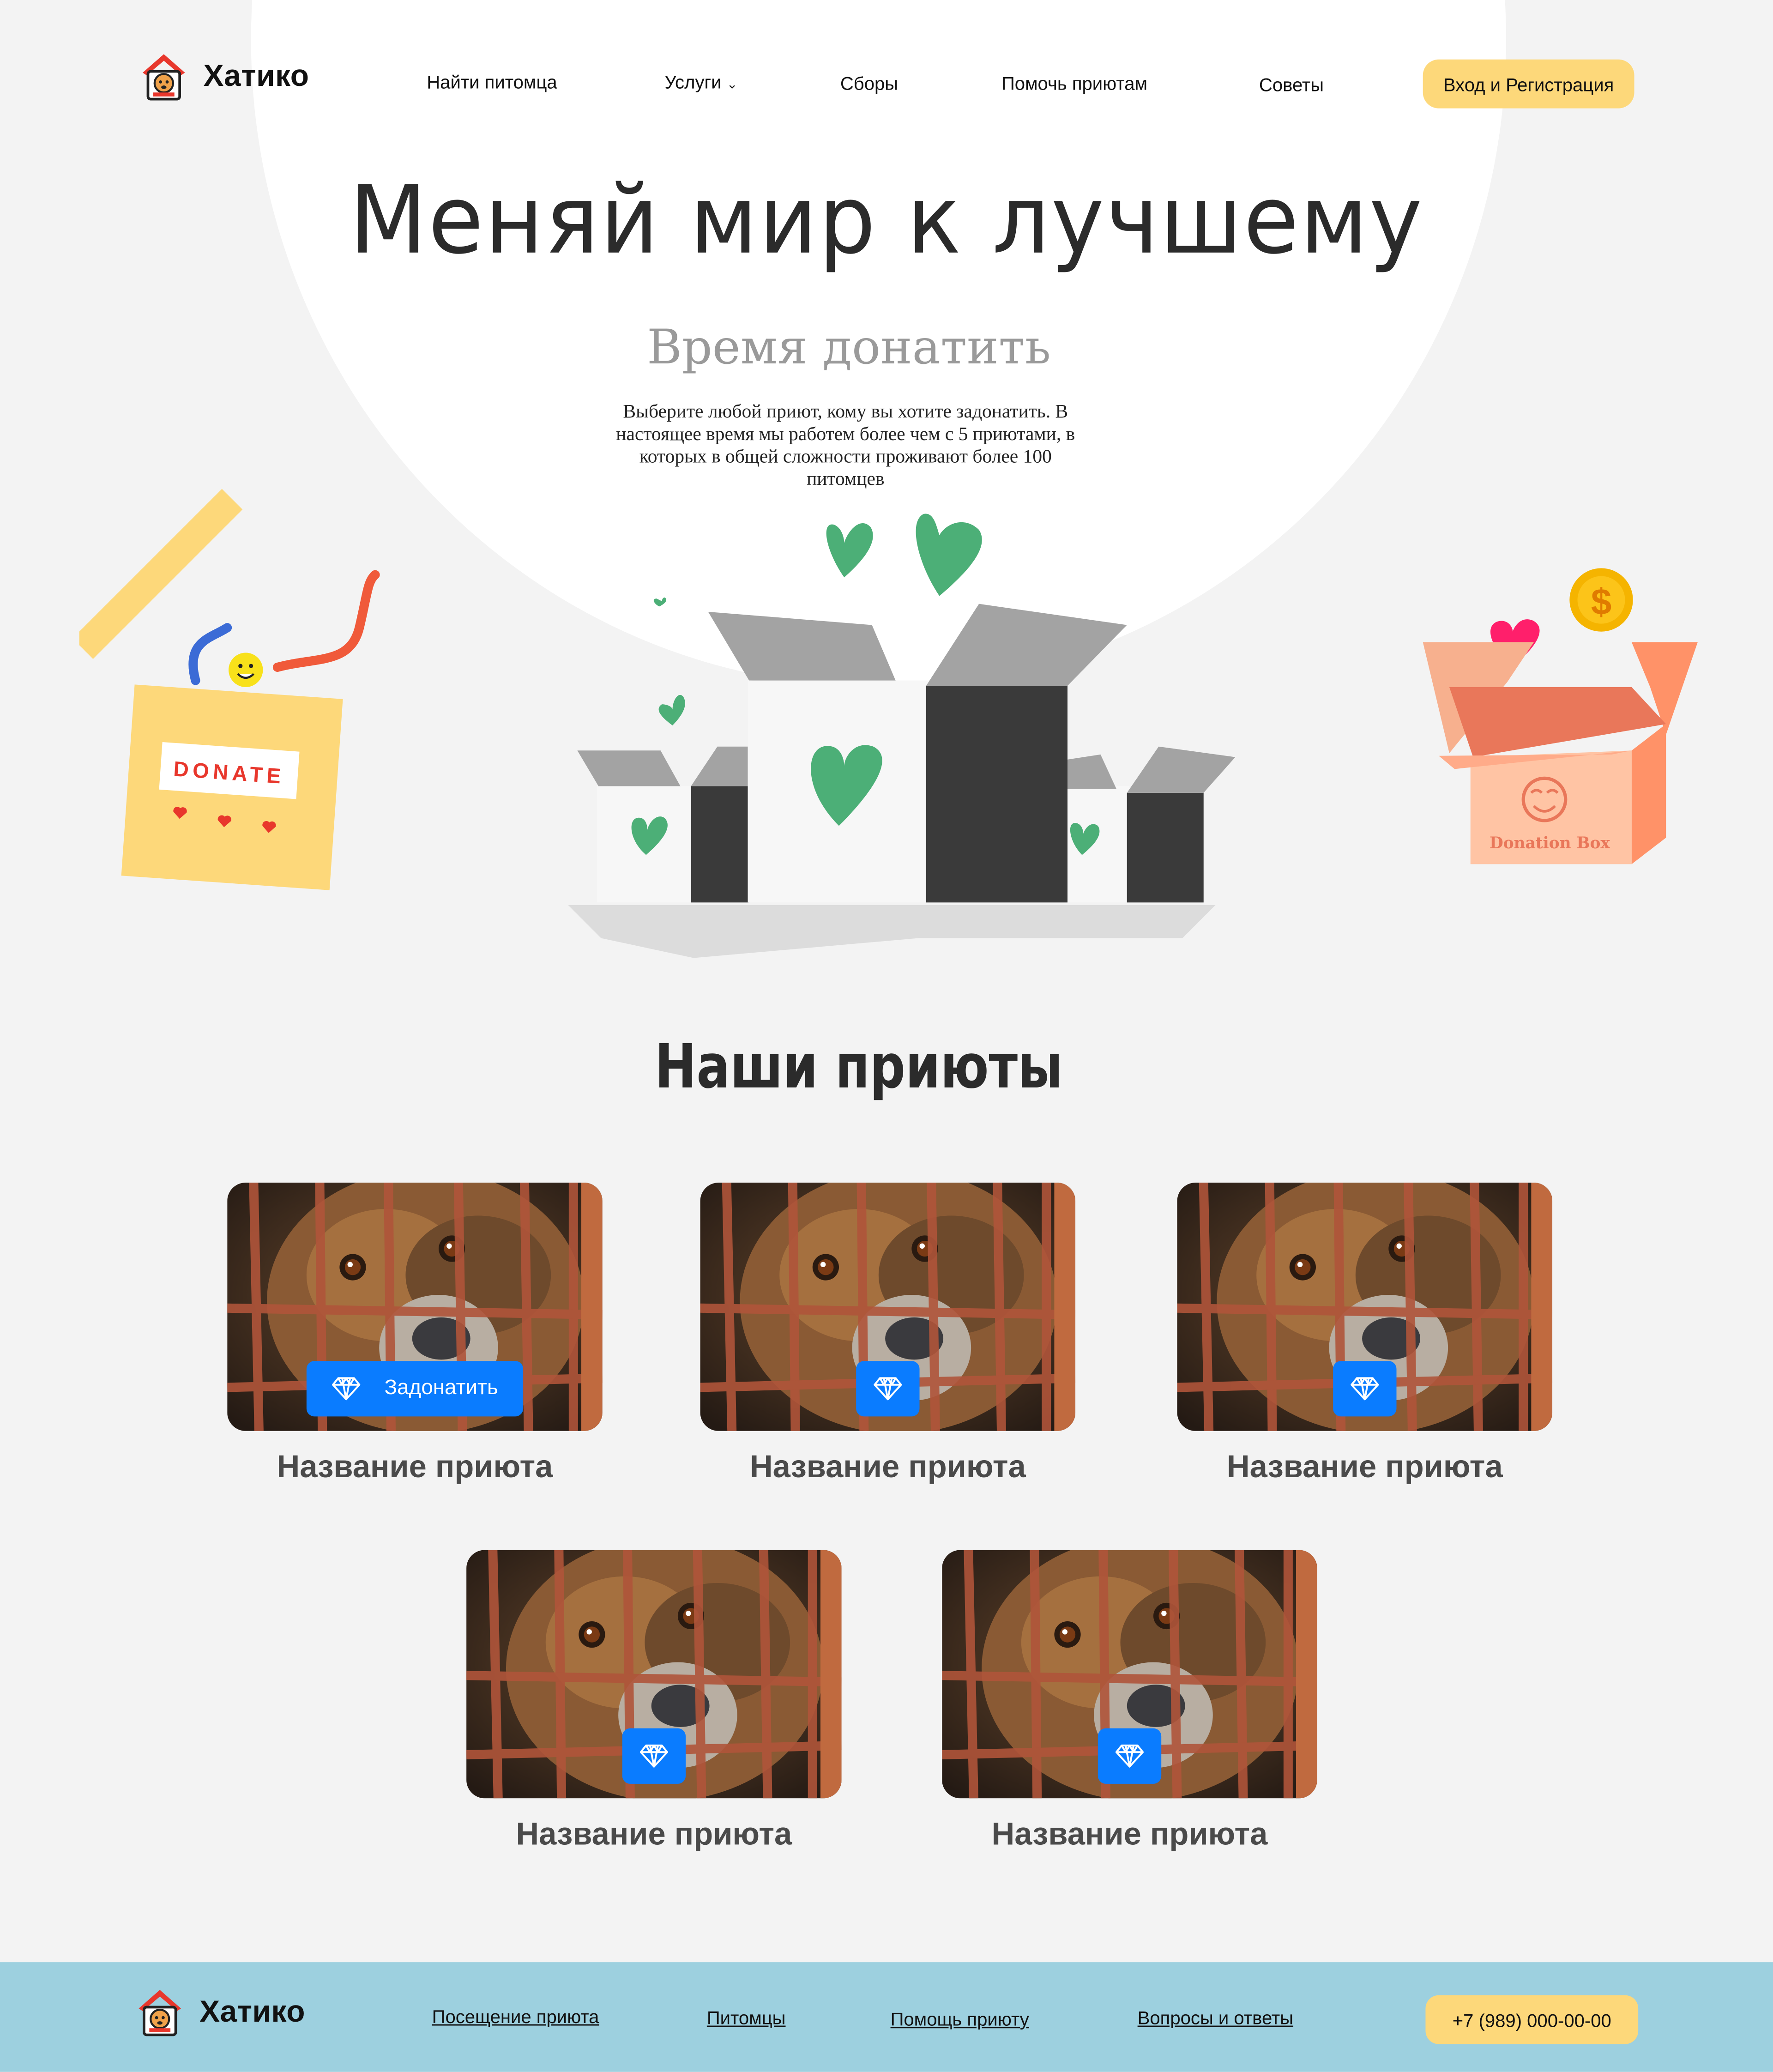 This screenshot has width=1773, height=2072. Describe the element at coordinates (1532, 2019) in the screenshot. I see `phone-button: +7 (989) 000-00-00` at that location.